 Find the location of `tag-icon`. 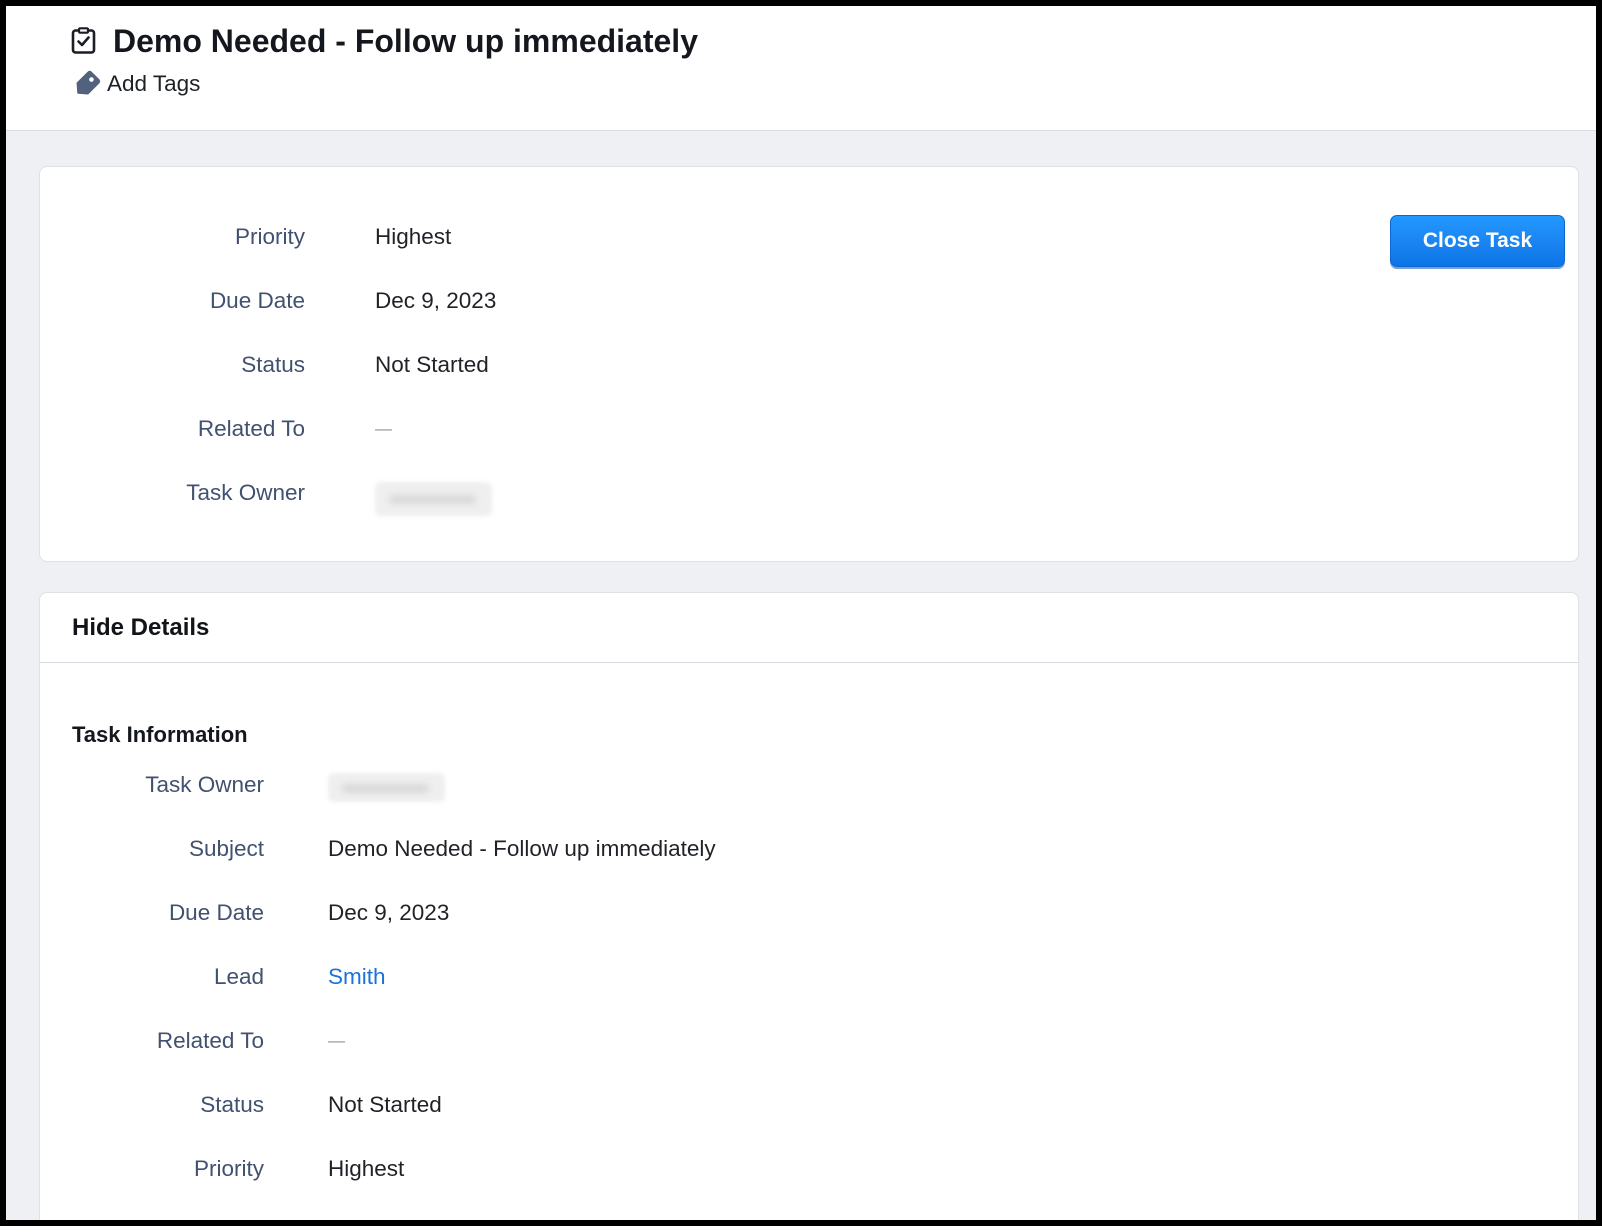

tag-icon is located at coordinates (86, 84).